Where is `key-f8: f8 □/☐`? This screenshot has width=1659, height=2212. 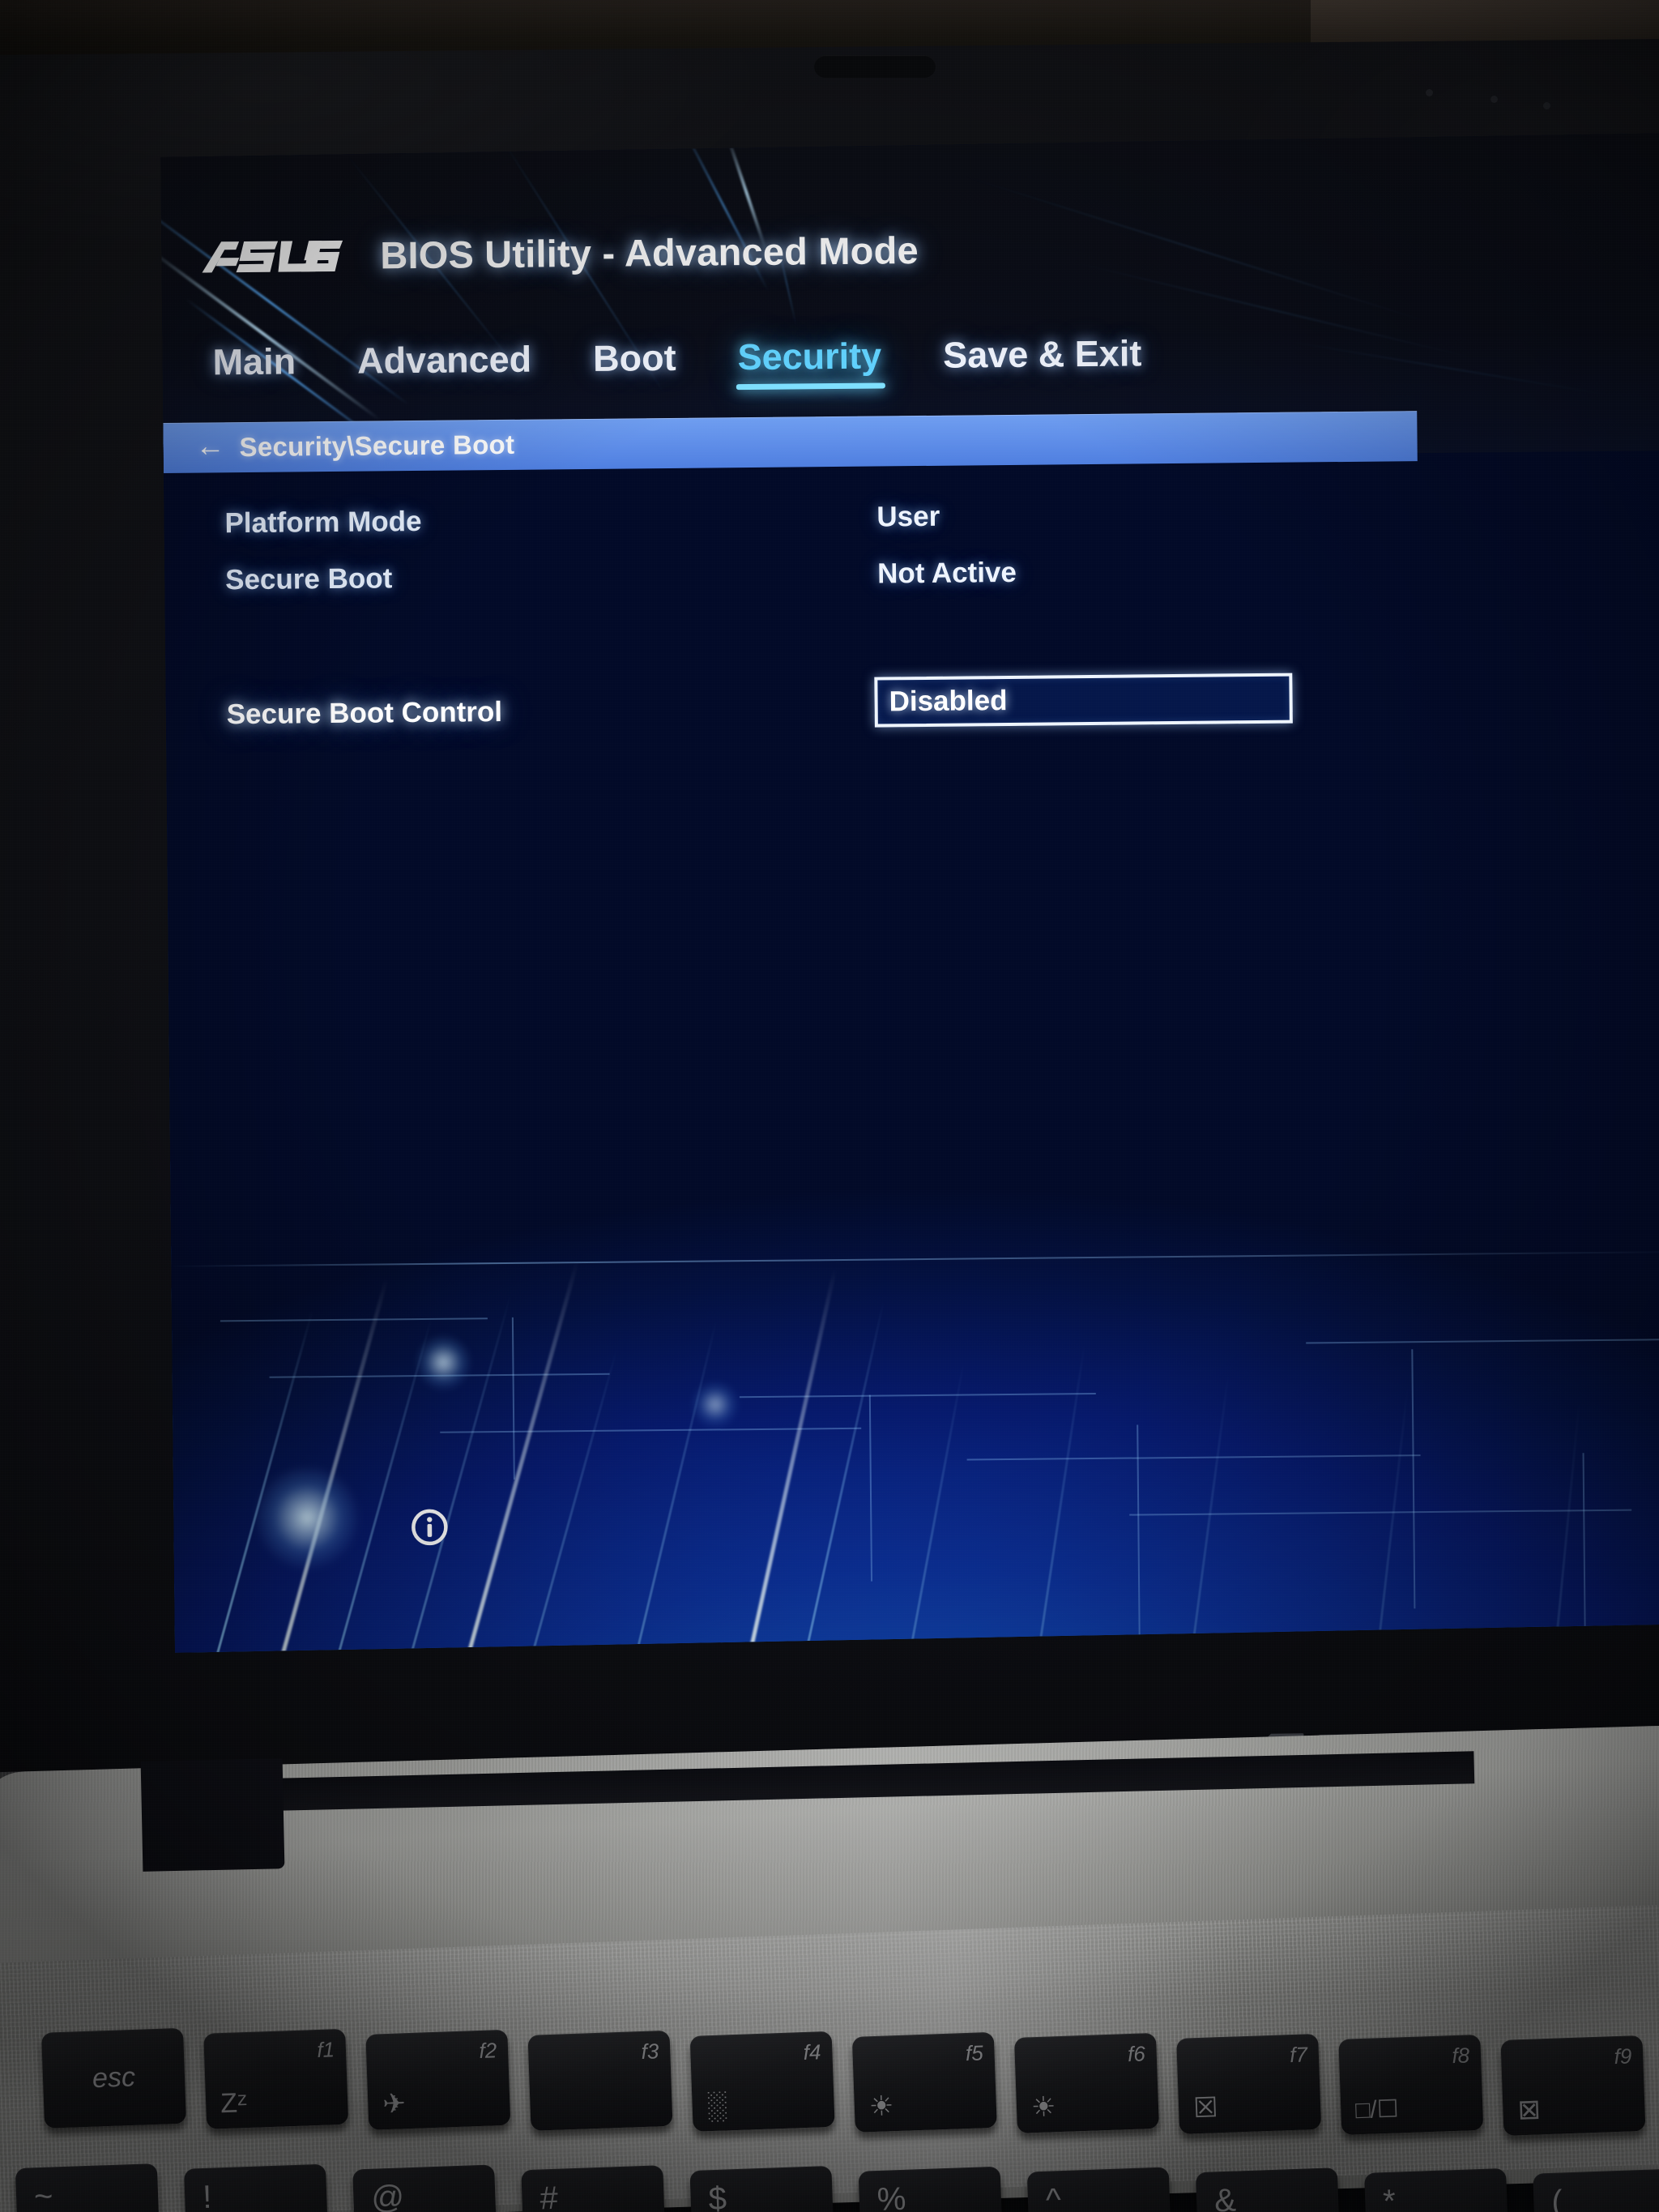
key-f8: f8 □/☐ is located at coordinates (1411, 2084).